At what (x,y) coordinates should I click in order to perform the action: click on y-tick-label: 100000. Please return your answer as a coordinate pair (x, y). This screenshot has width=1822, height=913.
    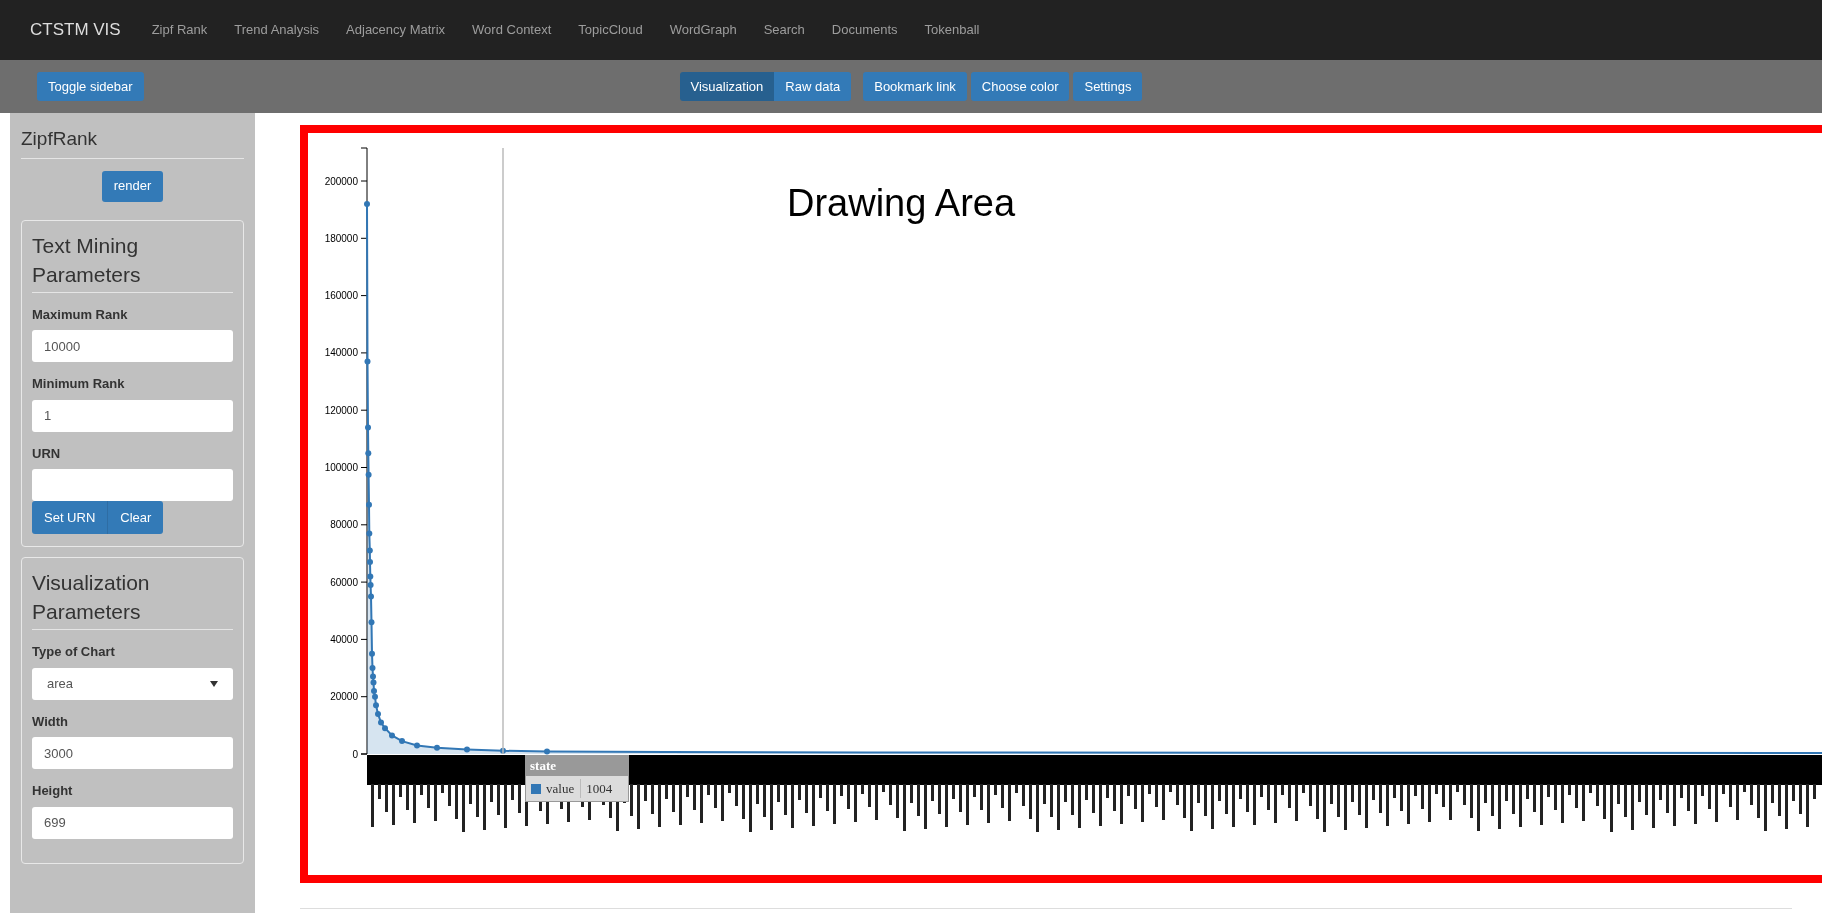
    Looking at the image, I should click on (341, 467).